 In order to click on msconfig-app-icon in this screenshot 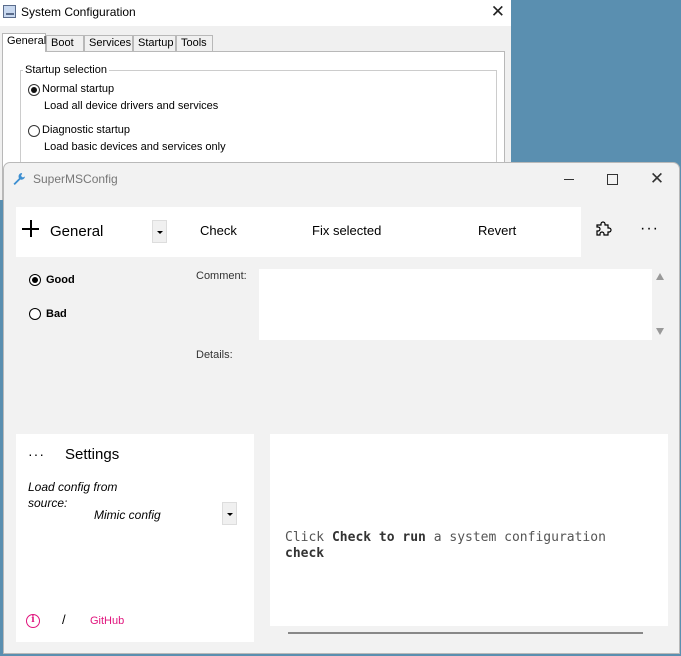, I will do `click(9, 11)`.